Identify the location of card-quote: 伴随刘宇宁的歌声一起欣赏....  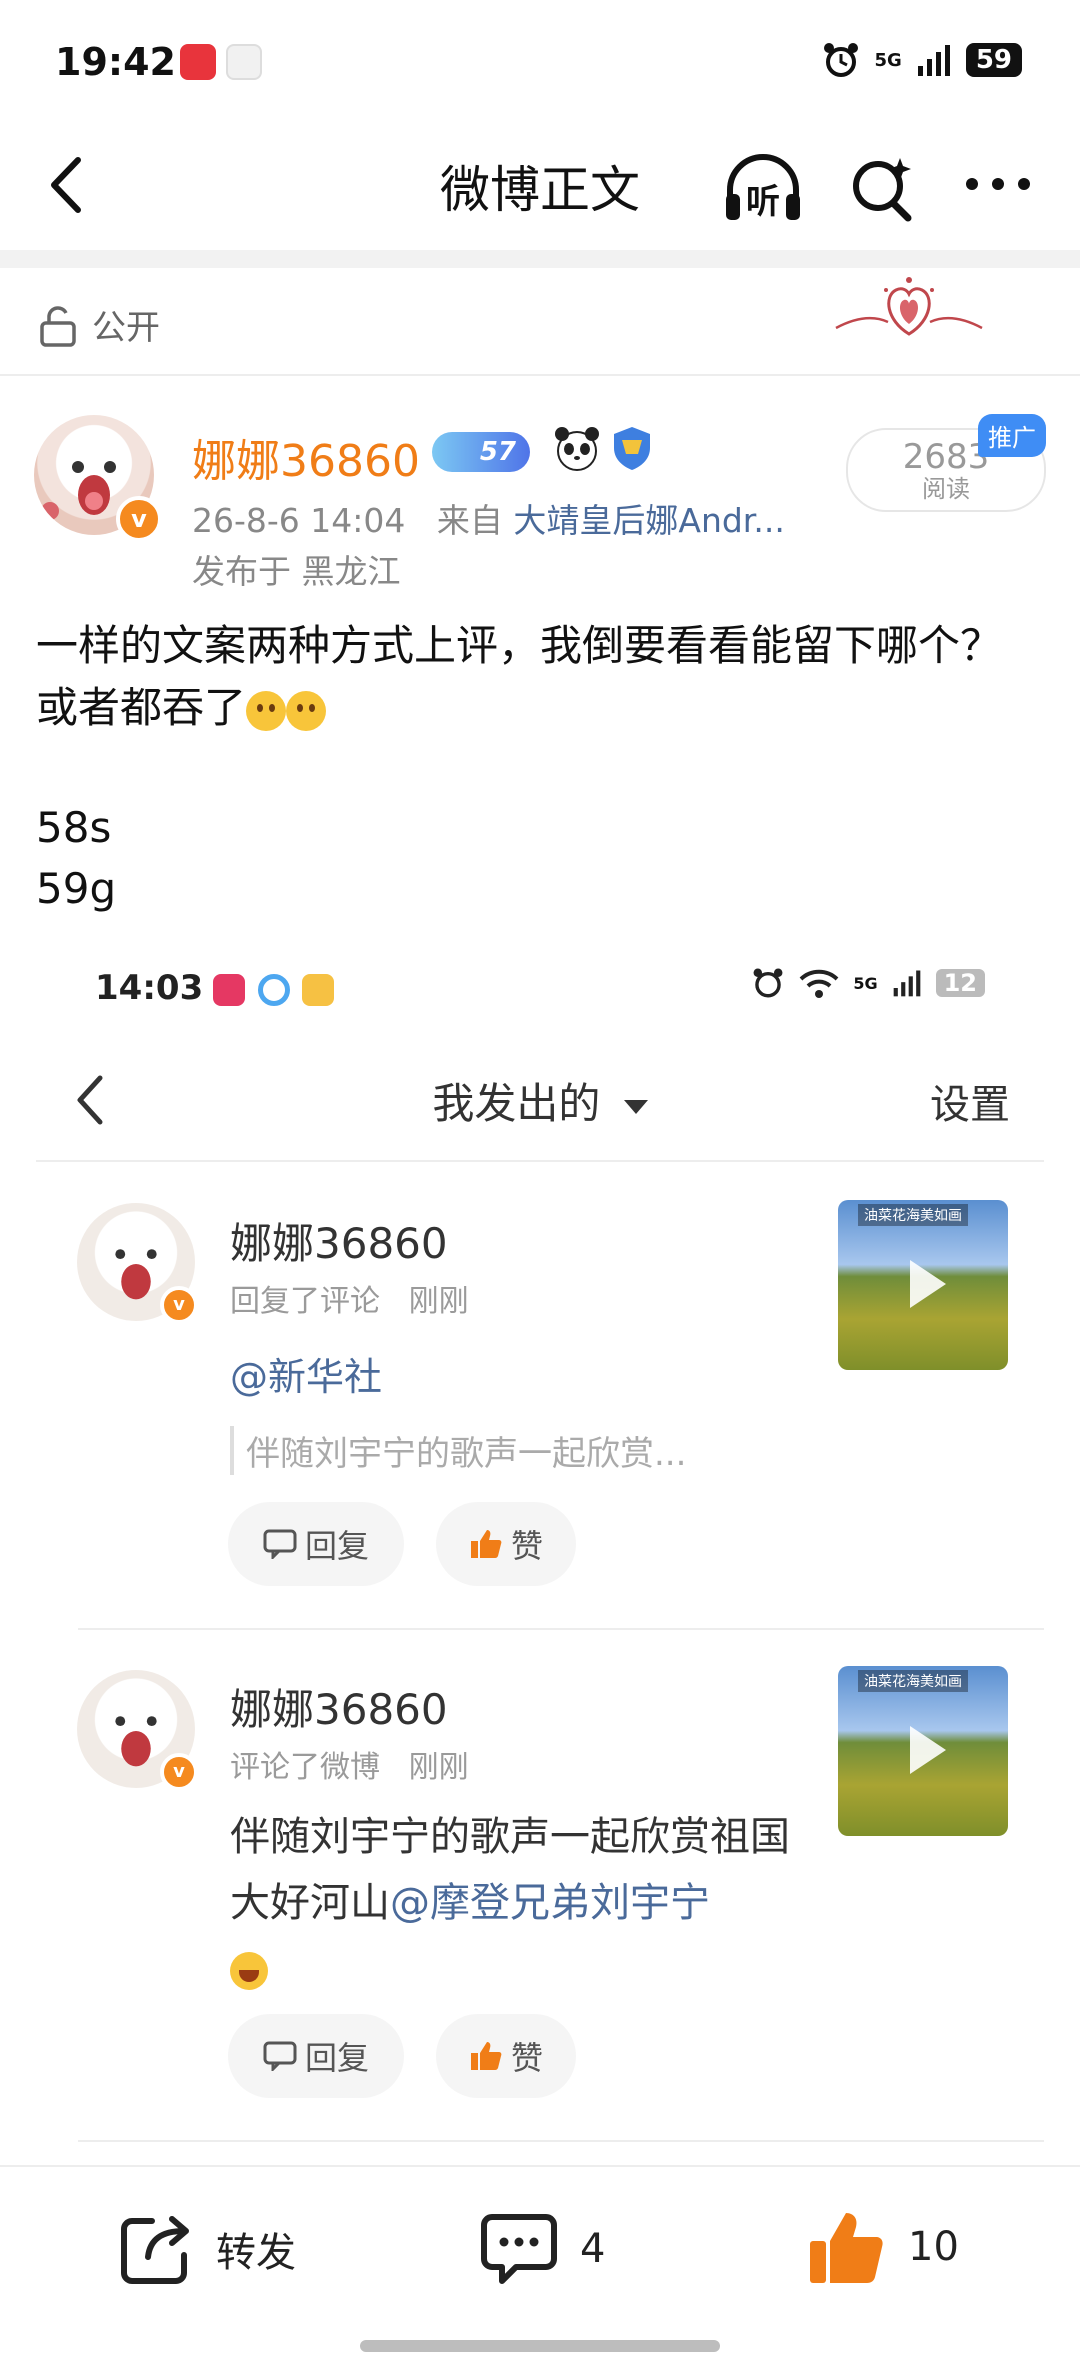
(458, 1450).